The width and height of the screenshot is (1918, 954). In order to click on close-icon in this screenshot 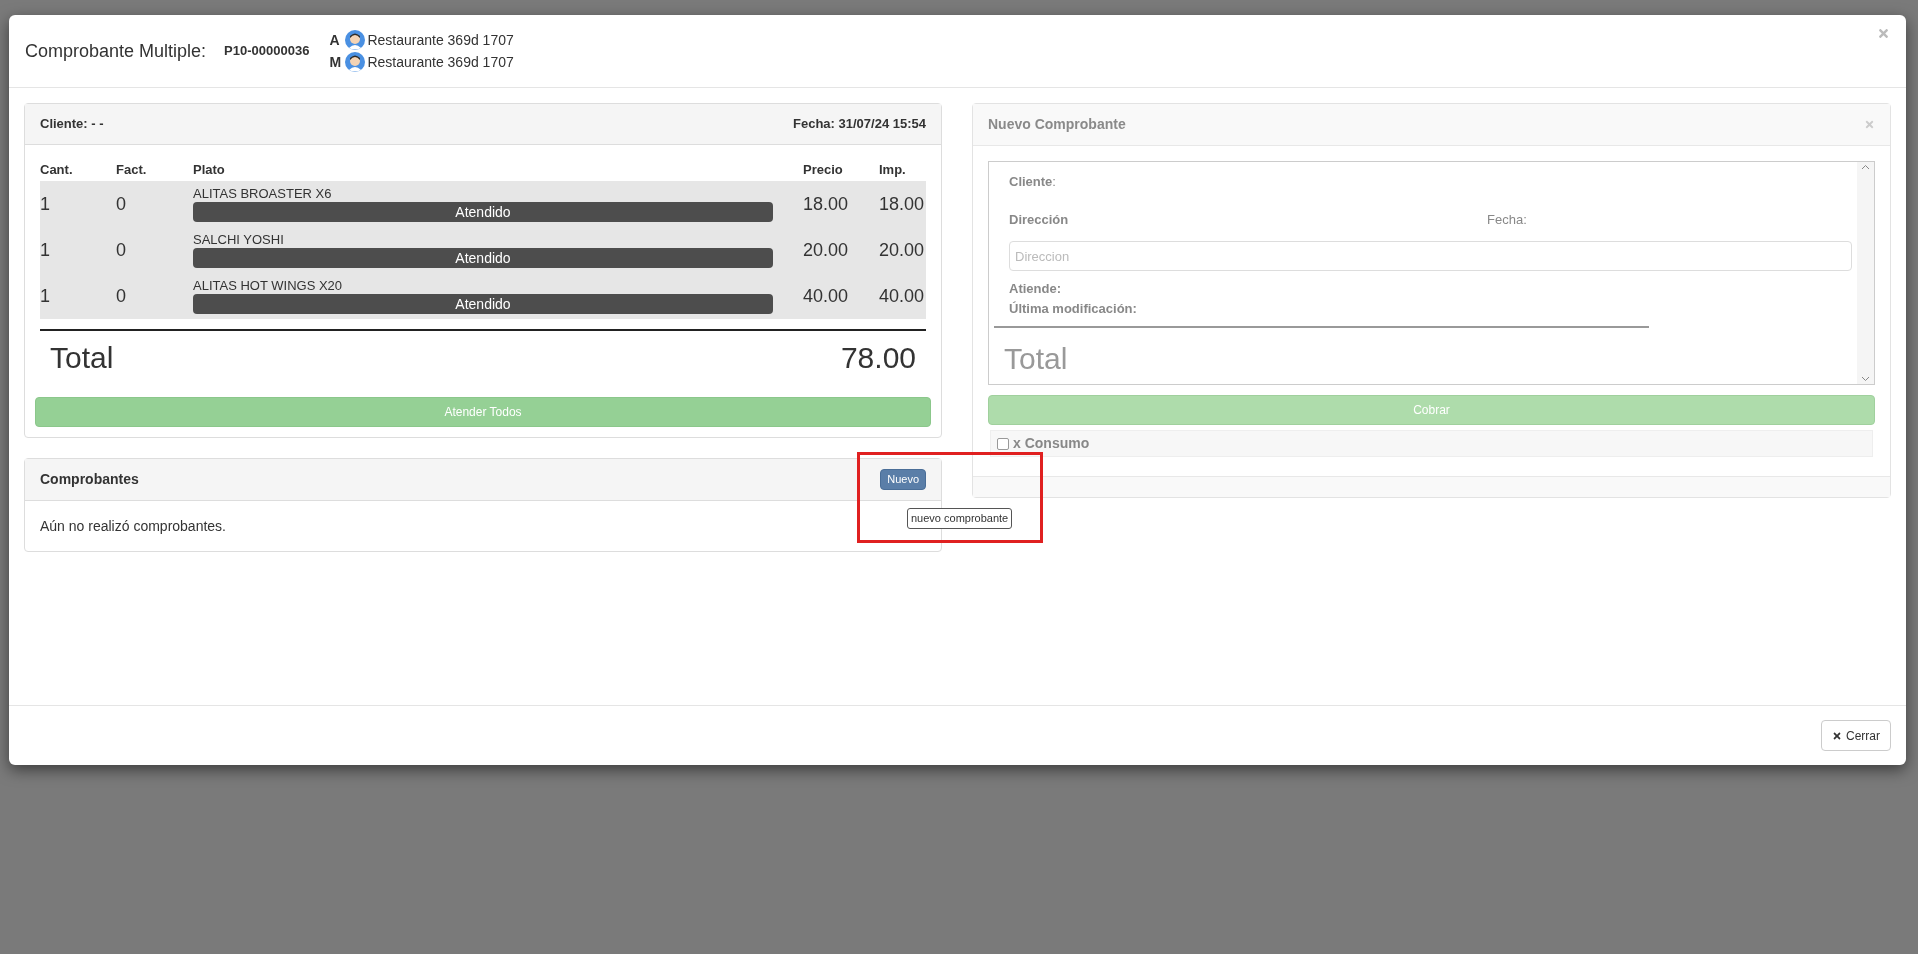, I will do `click(1837, 735)`.